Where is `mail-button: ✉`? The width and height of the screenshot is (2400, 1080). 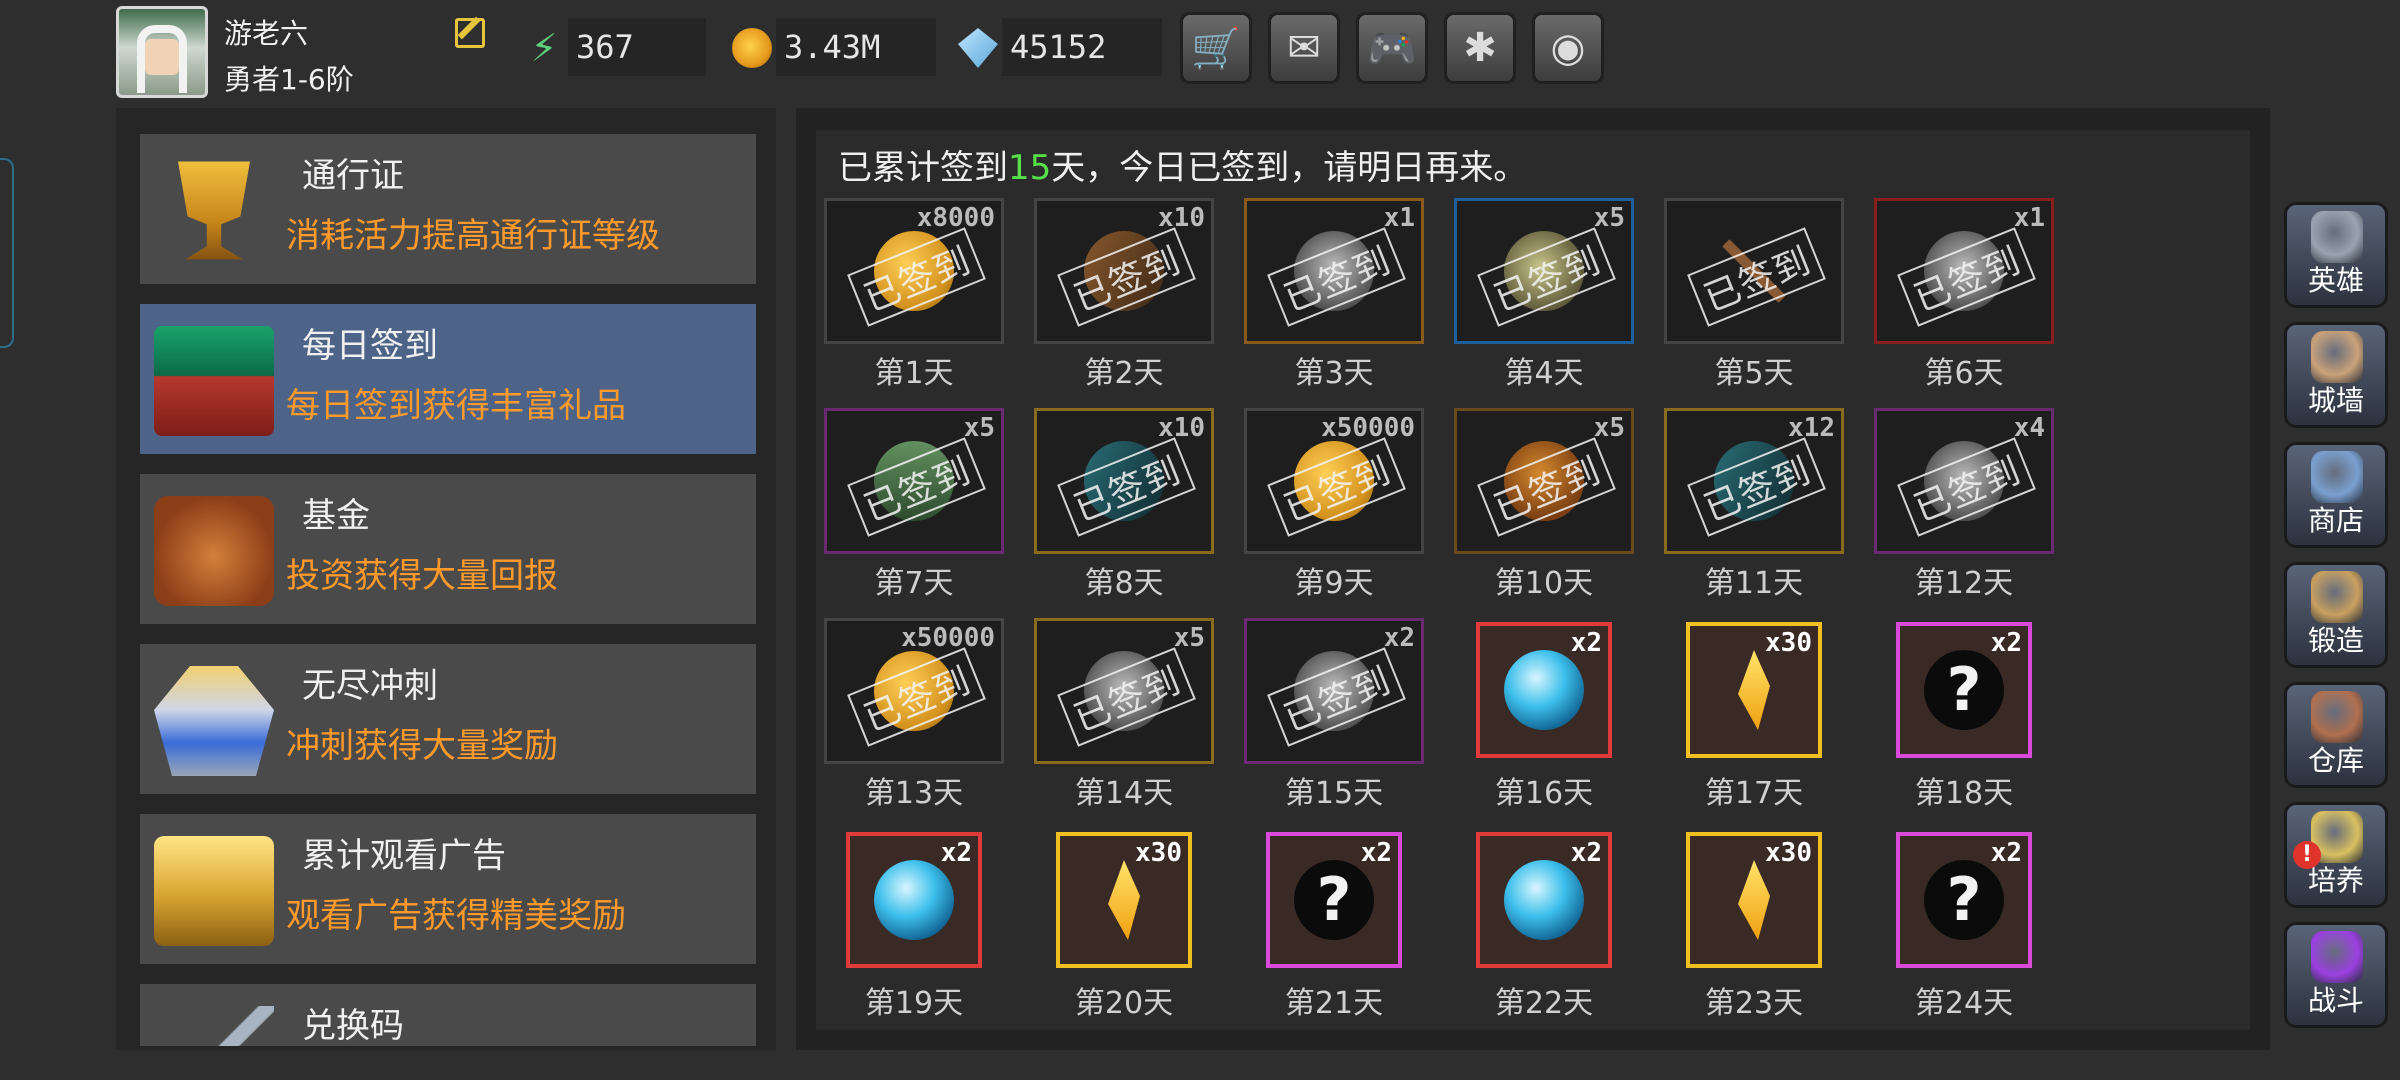 mail-button: ✉ is located at coordinates (1304, 48).